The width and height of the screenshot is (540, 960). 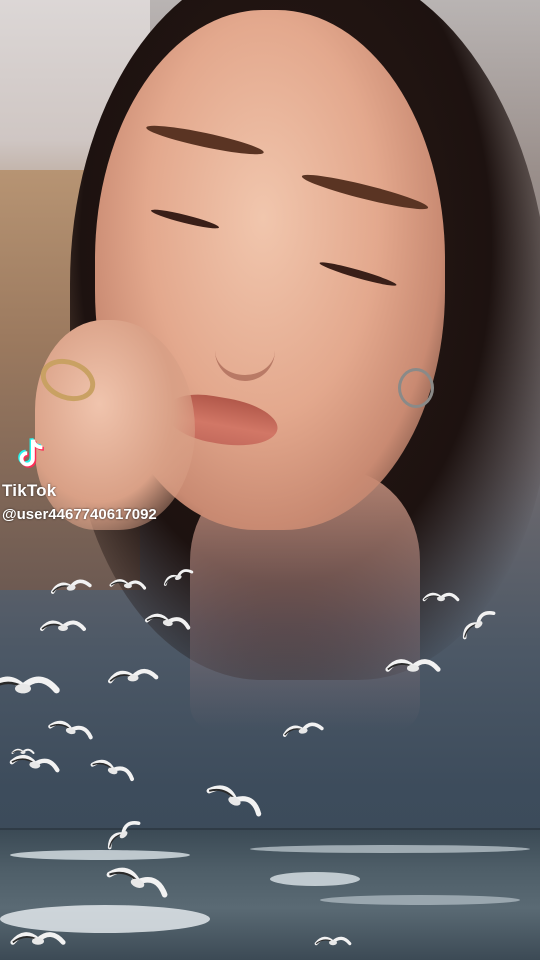 What do you see at coordinates (79, 514) in the screenshot?
I see `tiktok-username-label: @user4467740617092` at bounding box center [79, 514].